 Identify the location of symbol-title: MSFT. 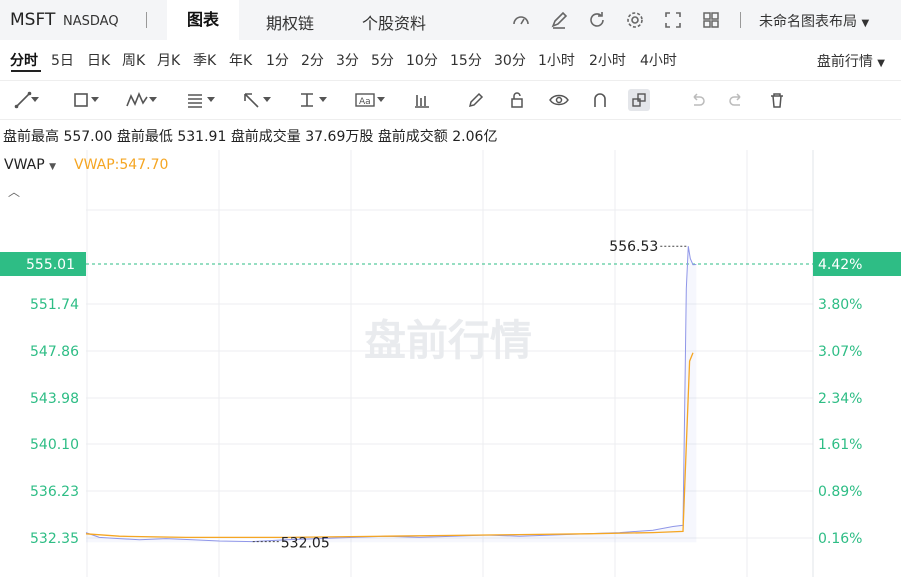
(33, 20).